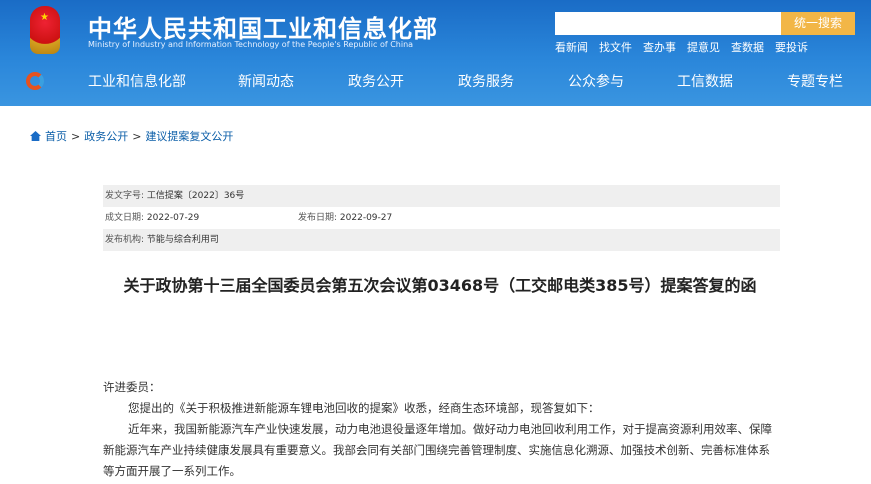 This screenshot has width=871, height=484. Describe the element at coordinates (747, 47) in the screenshot. I see `quick-link-data: 查数据` at that location.